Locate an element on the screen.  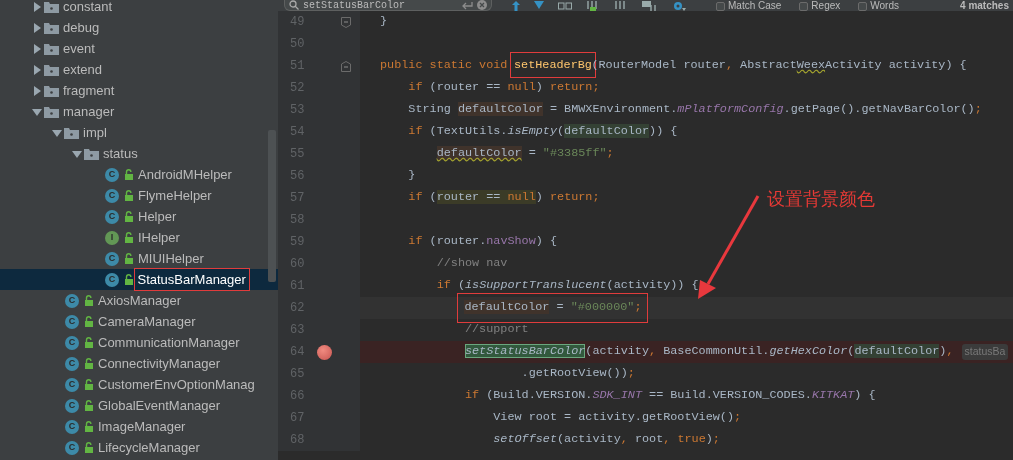
search-icon is located at coordinates (294, 5).